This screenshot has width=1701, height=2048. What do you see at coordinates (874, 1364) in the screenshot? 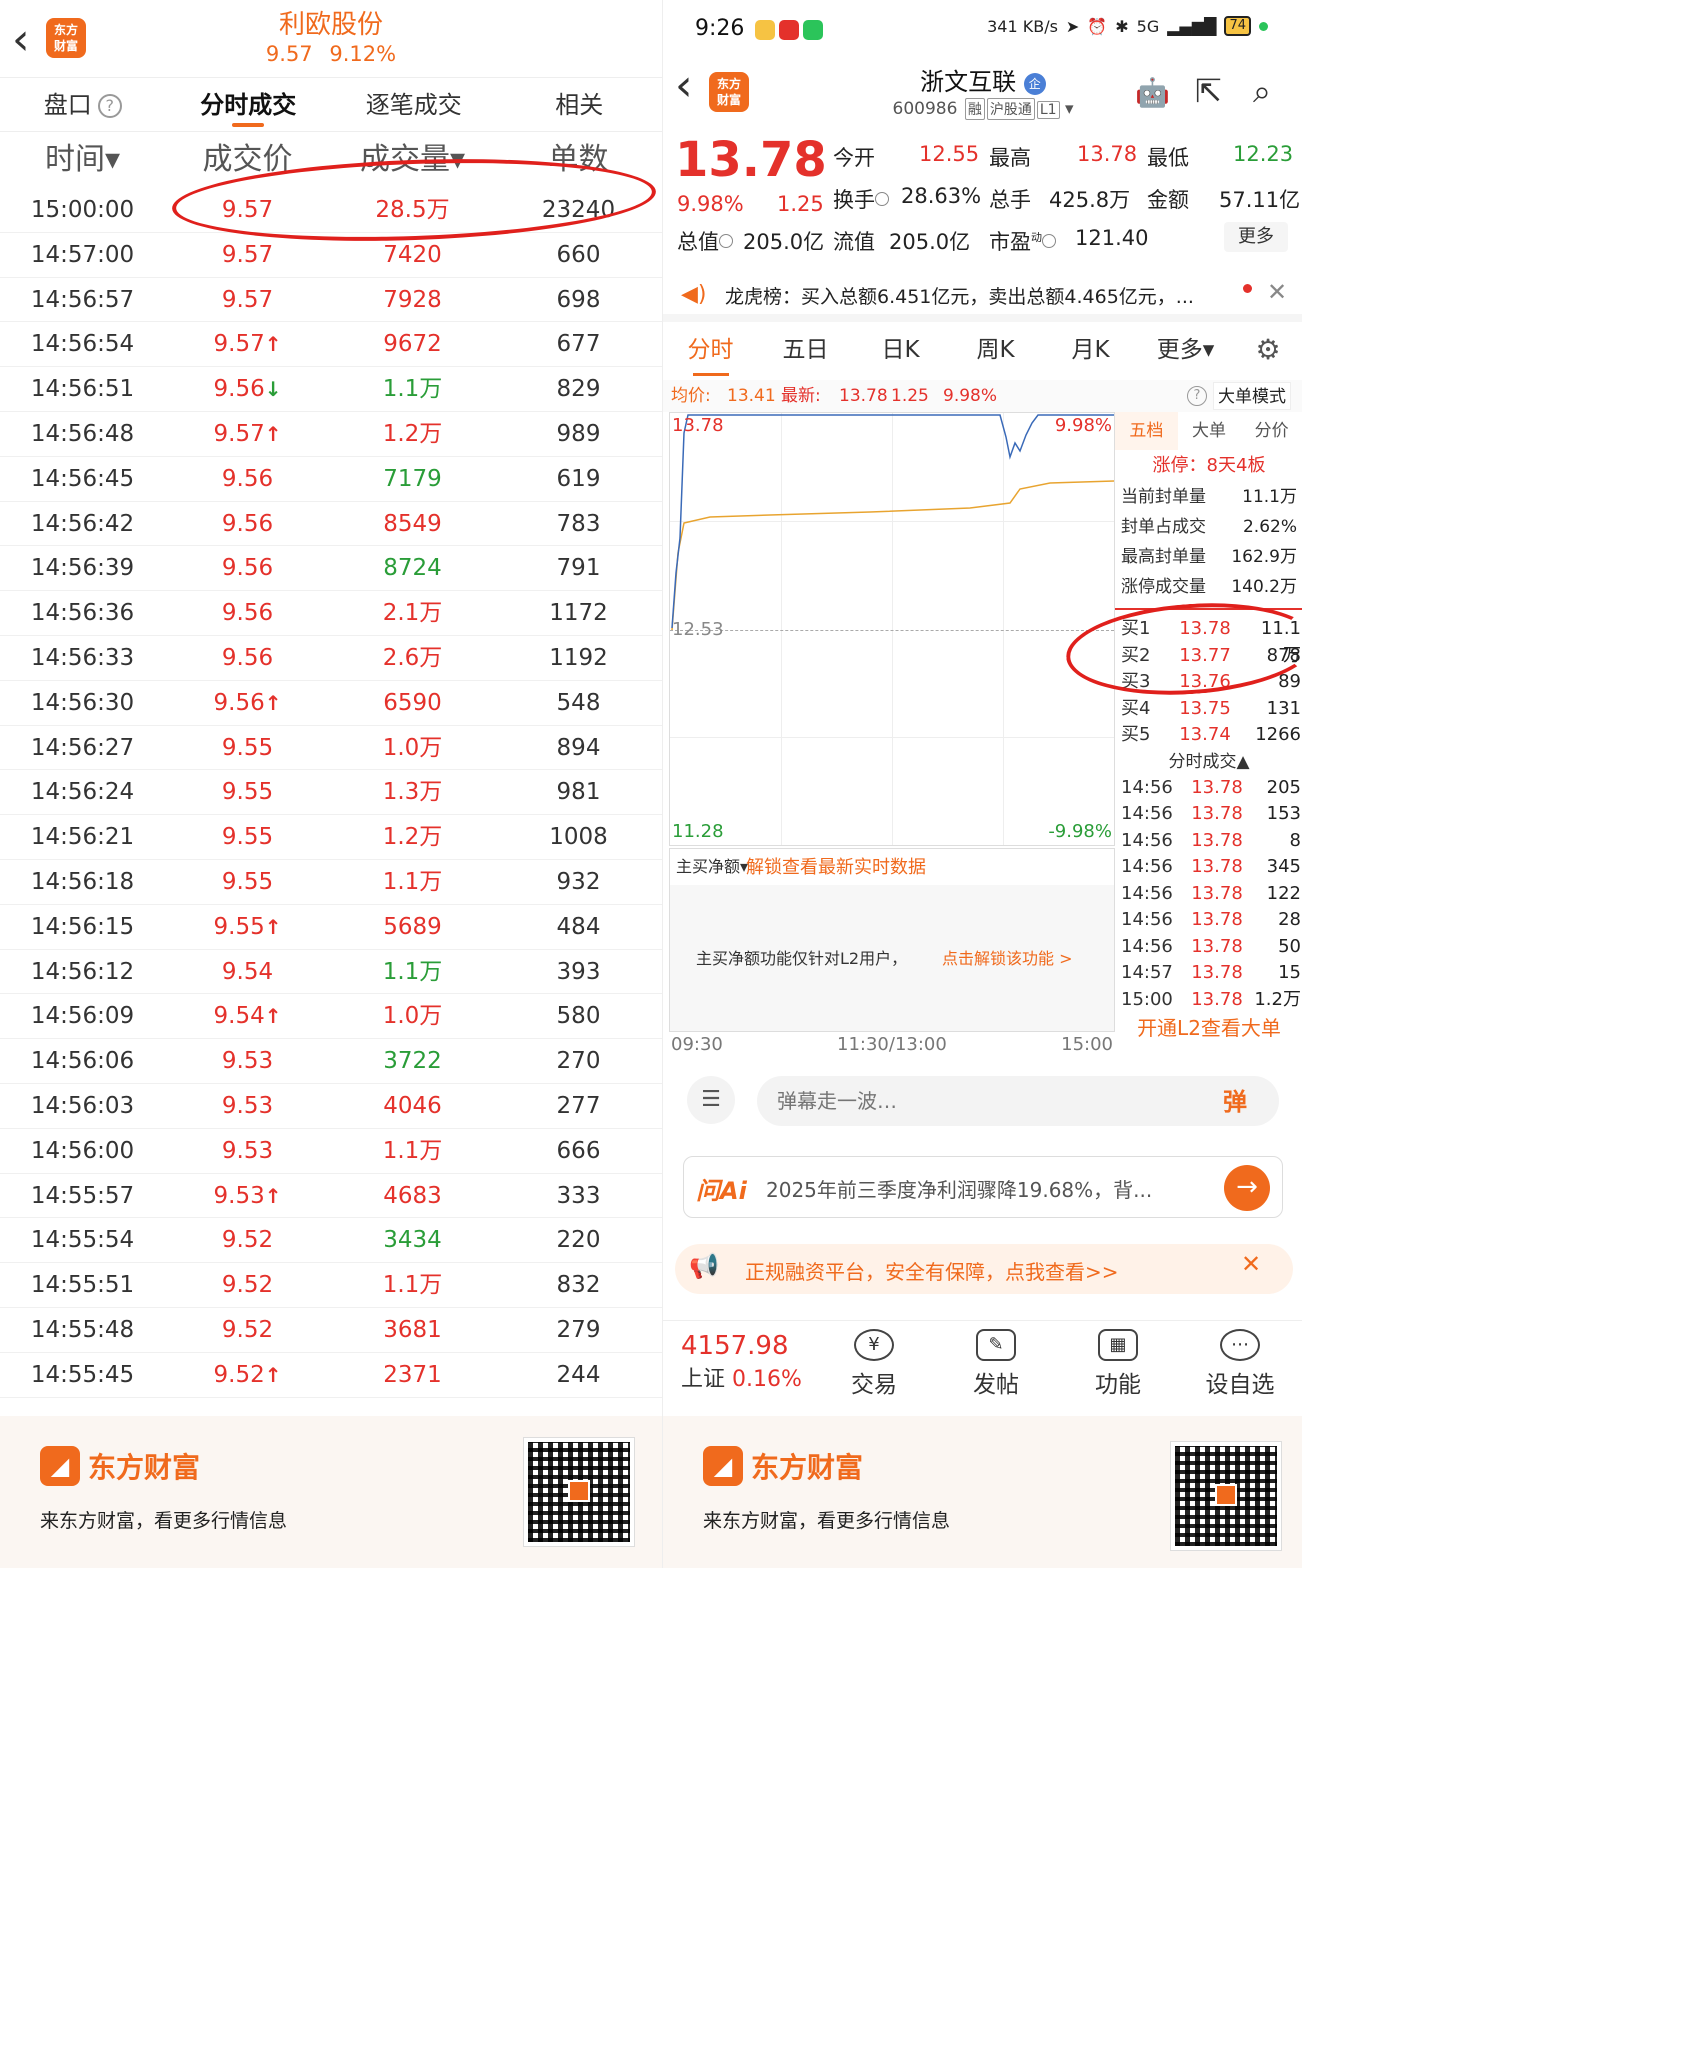
I see `nav-trade: ¥ 交易` at bounding box center [874, 1364].